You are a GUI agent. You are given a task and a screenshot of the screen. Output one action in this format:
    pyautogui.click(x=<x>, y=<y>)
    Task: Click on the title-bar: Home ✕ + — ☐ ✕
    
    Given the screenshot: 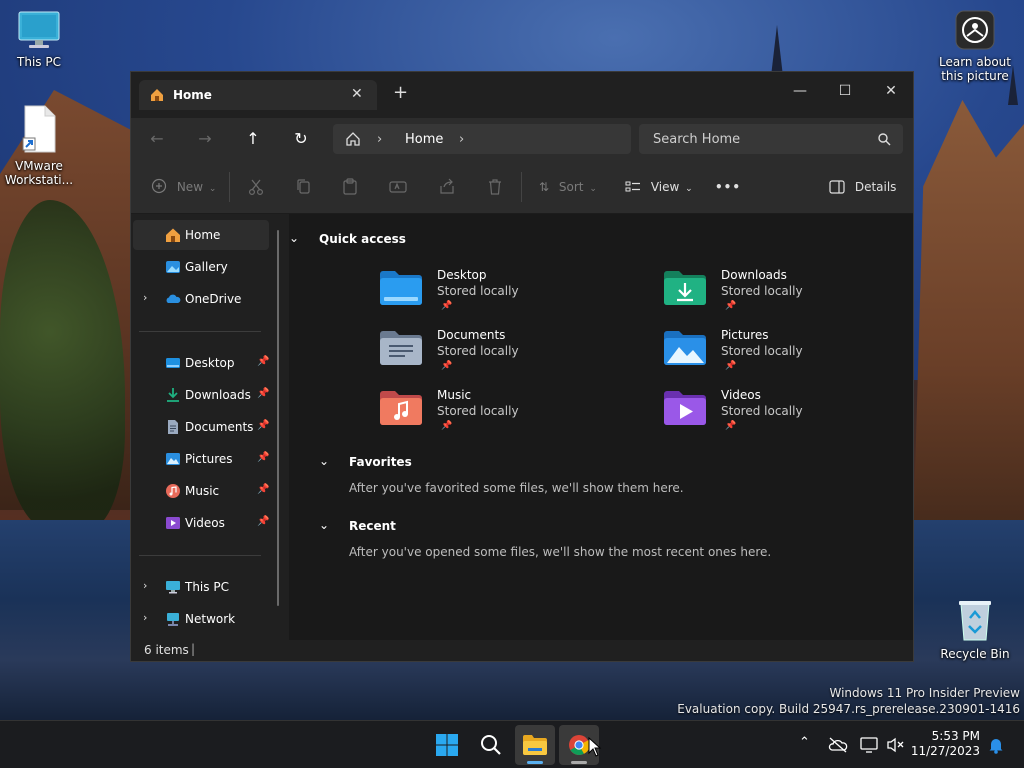 What is the action you would take?
    pyautogui.click(x=522, y=95)
    